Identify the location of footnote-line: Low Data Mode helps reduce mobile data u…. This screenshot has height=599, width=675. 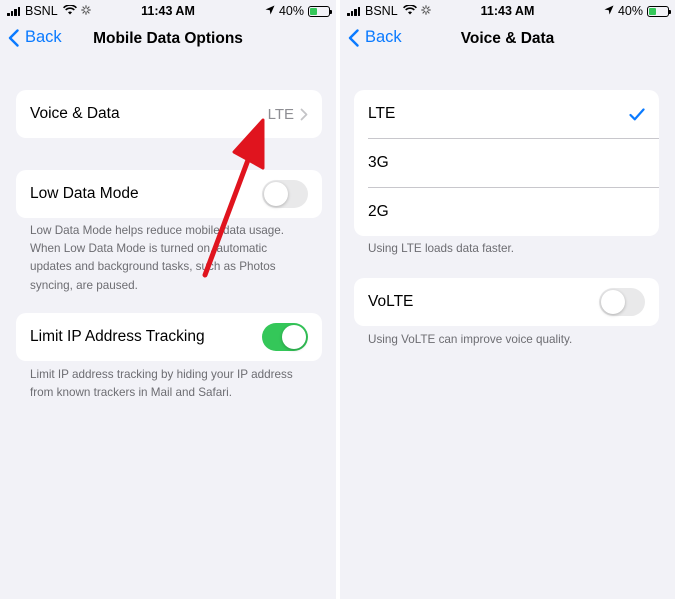
(157, 230).